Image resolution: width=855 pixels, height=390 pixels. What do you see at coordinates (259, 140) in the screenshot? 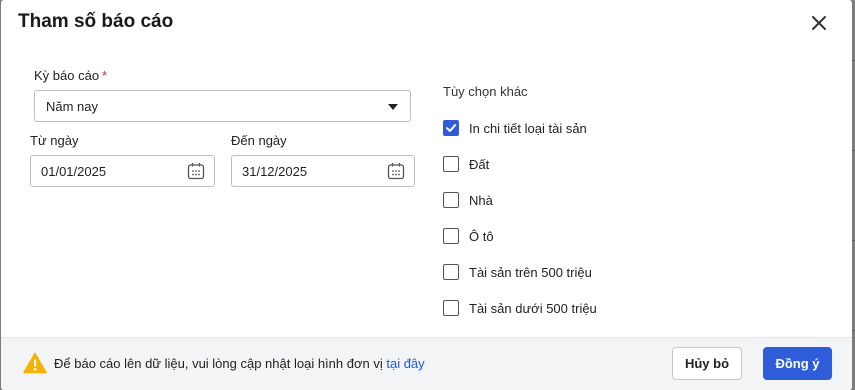
I see `to-date-label: Đến ngày` at bounding box center [259, 140].